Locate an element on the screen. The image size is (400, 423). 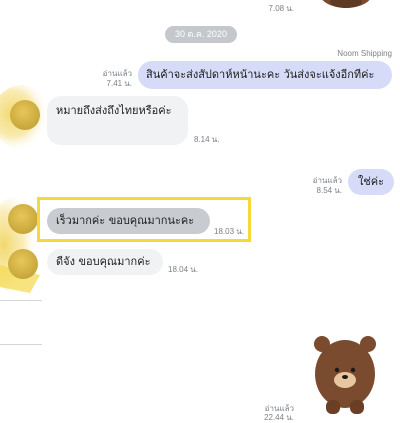
message-time: 7.41 น. is located at coordinates (119, 83).